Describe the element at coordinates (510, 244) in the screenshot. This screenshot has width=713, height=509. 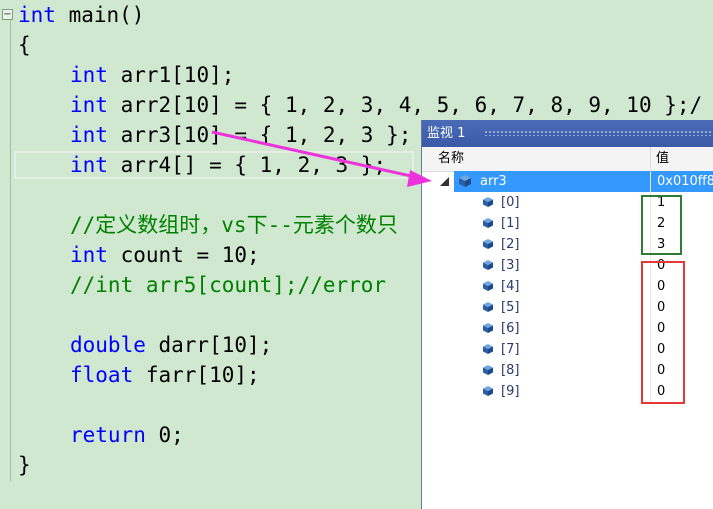
I see `watch-item-name: [2]` at that location.